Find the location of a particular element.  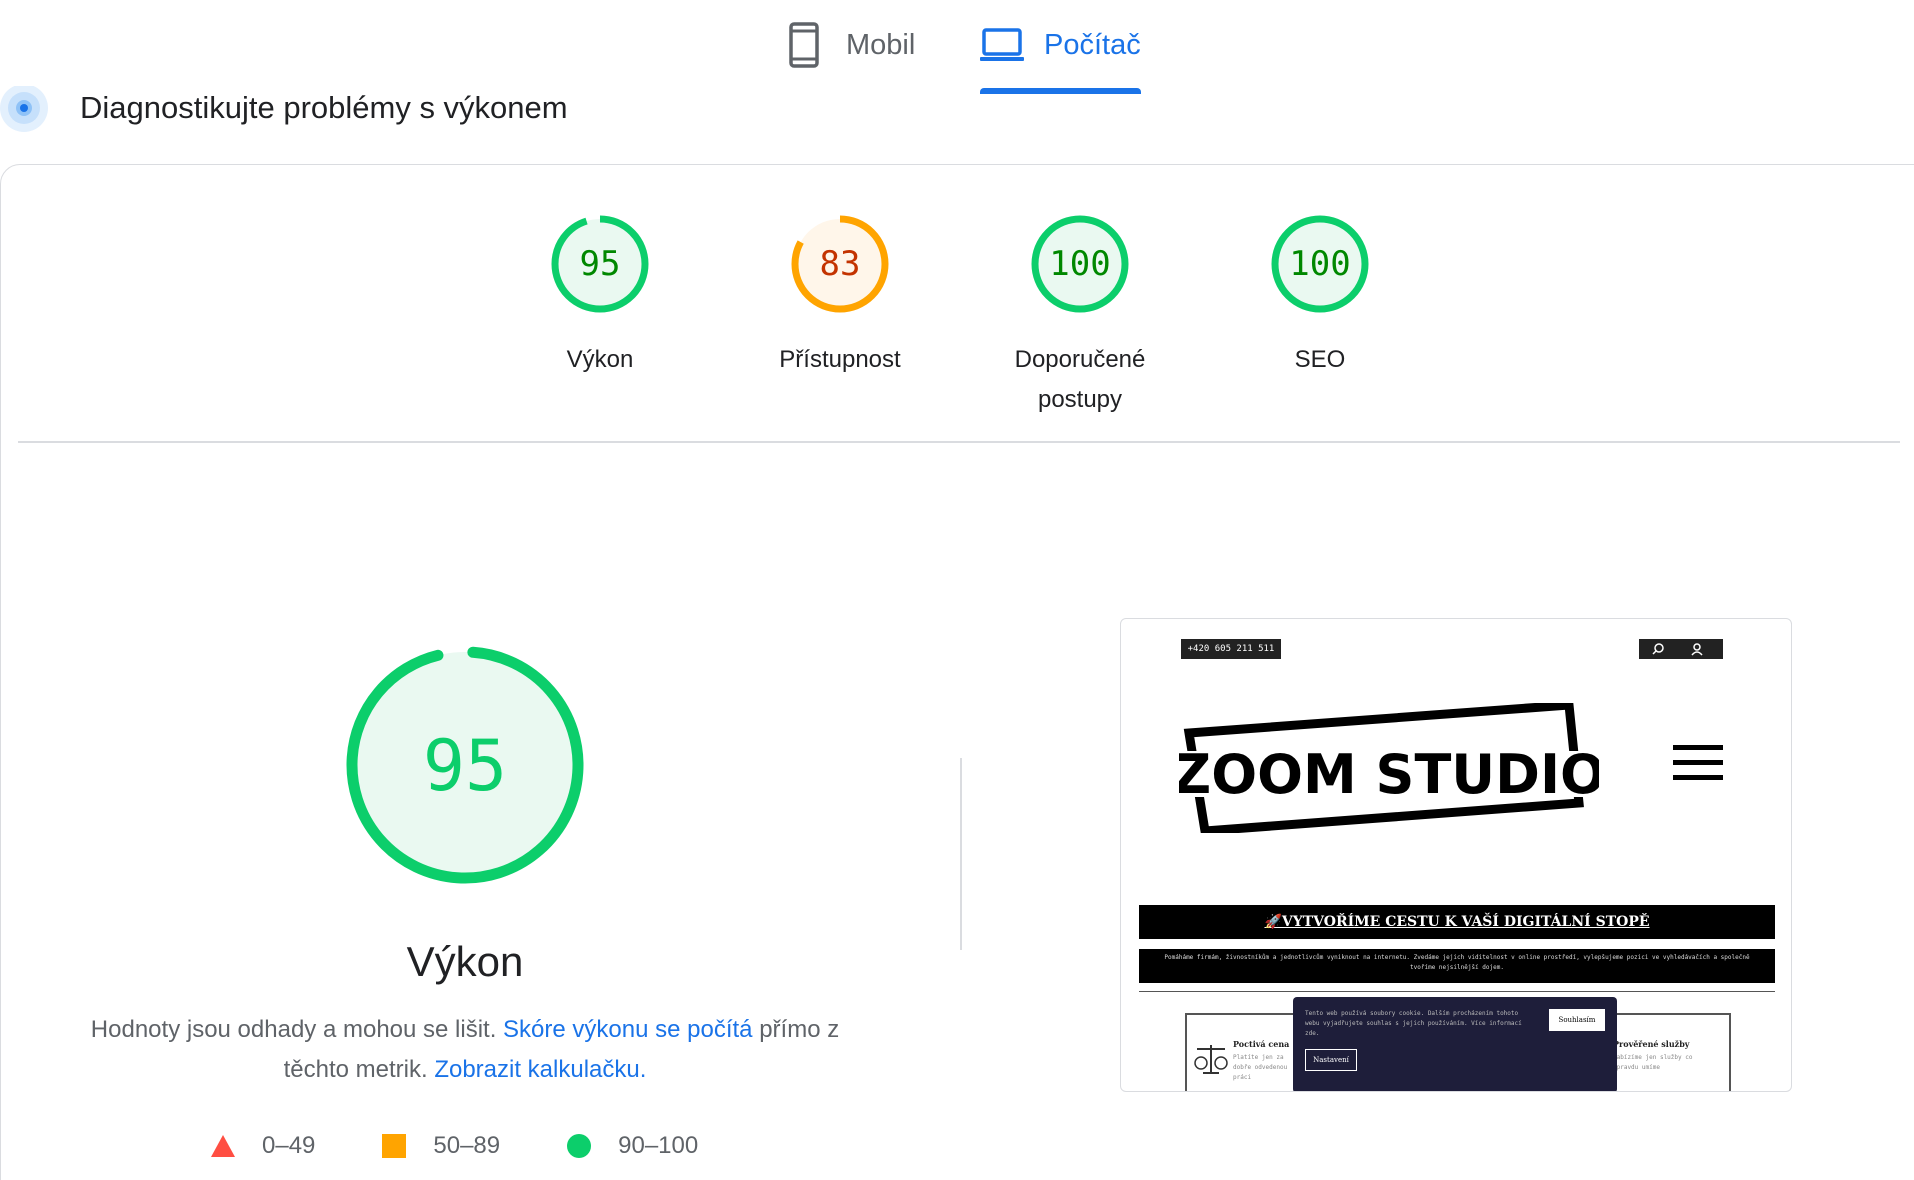

gauge-accessibility: 83 Přístupnost is located at coordinates (840, 296).